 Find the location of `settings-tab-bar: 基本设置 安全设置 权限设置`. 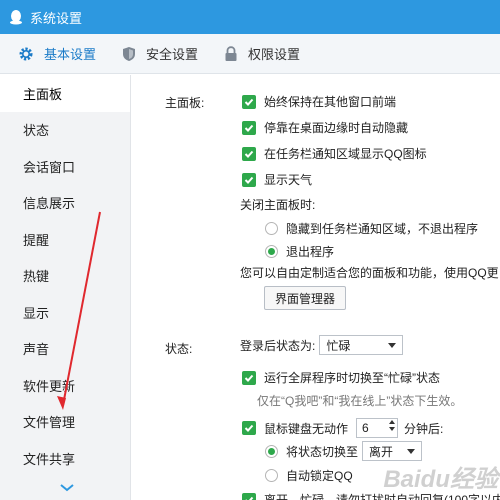

settings-tab-bar: 基本设置 安全设置 权限设置 is located at coordinates (250, 54).